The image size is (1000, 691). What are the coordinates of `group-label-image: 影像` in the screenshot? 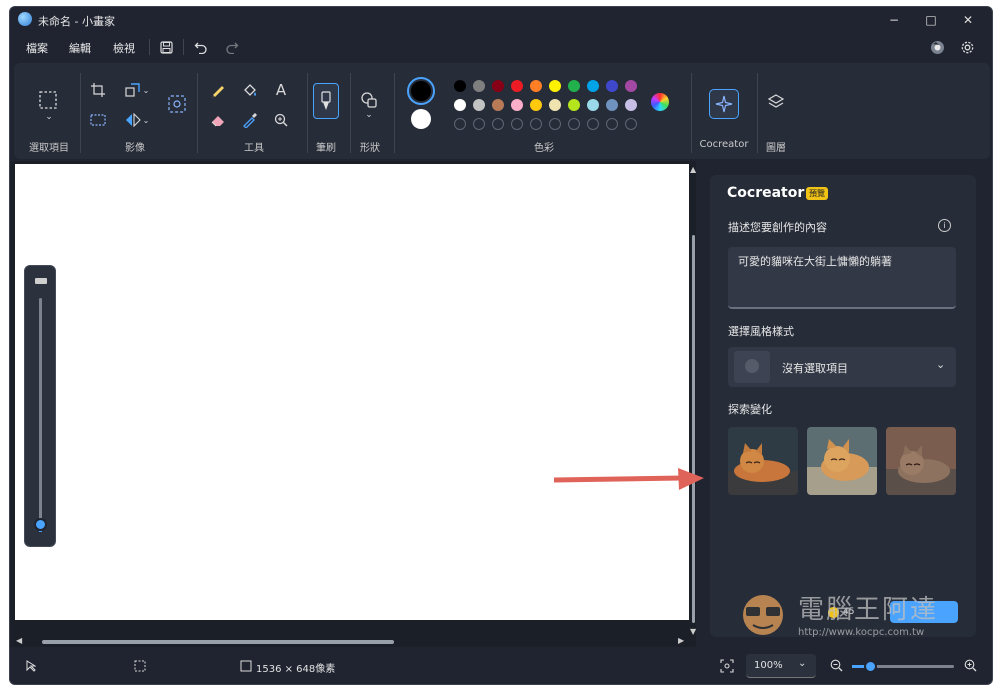 It's located at (135, 148).